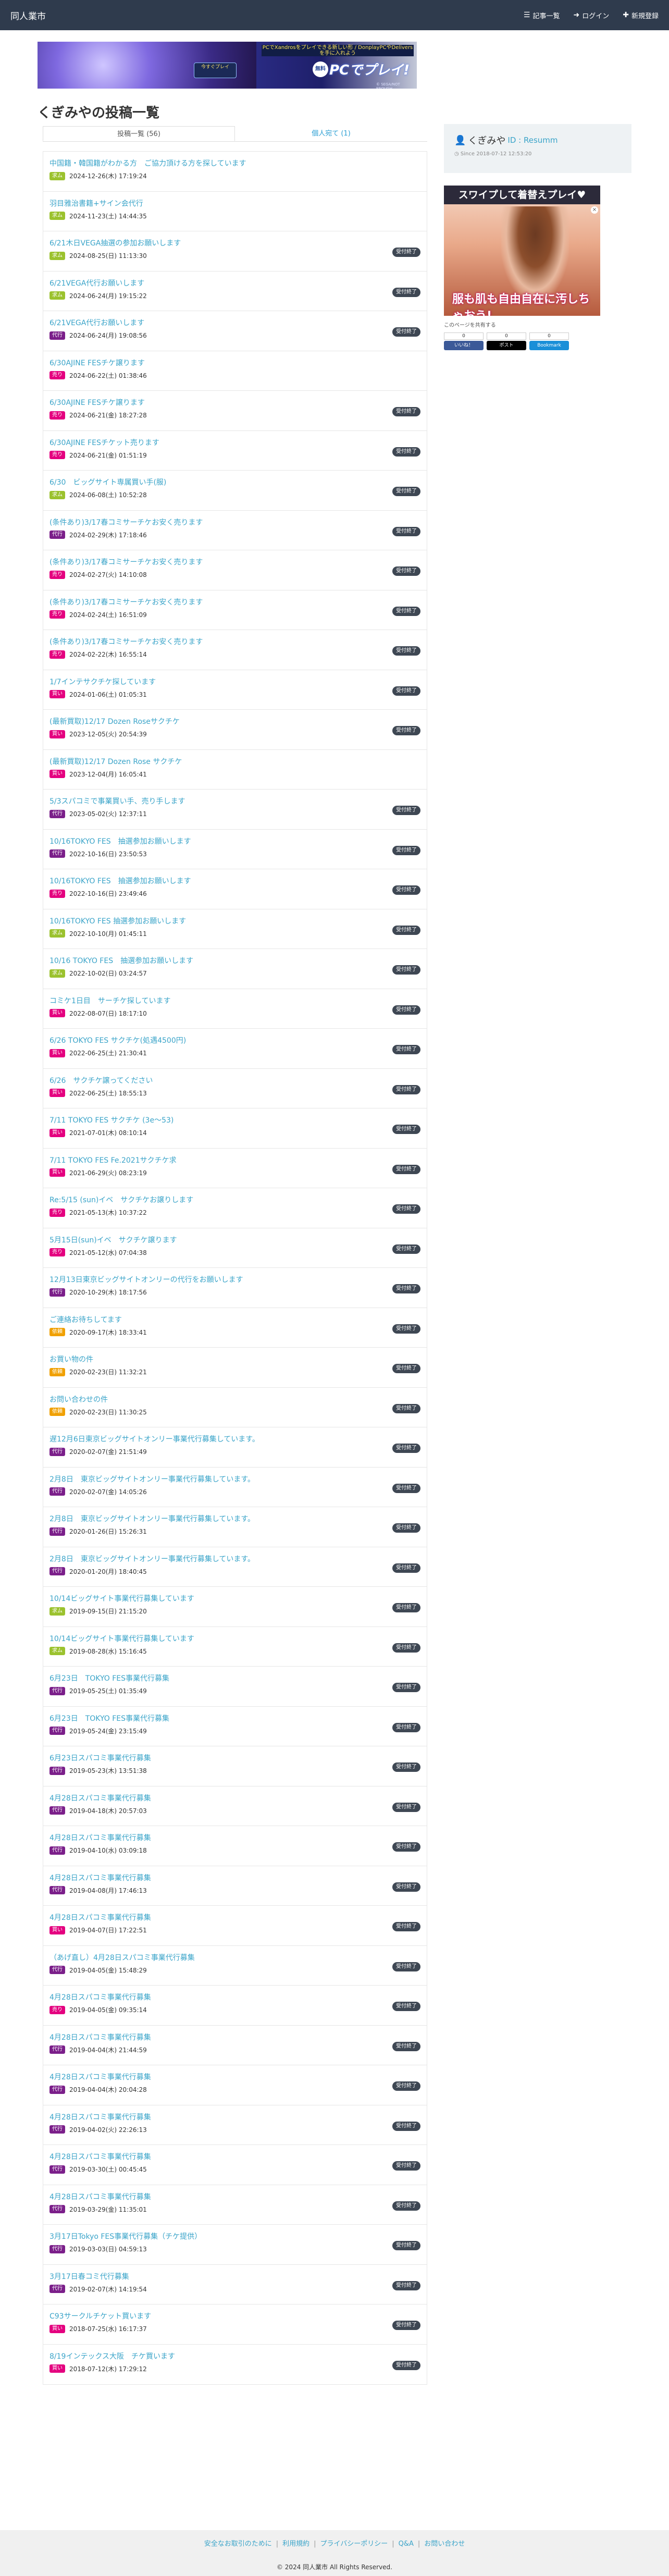 This screenshot has height=2576, width=669. I want to click on post-title-link: 6月23日スパコミ事業代行募集, so click(206, 1758).